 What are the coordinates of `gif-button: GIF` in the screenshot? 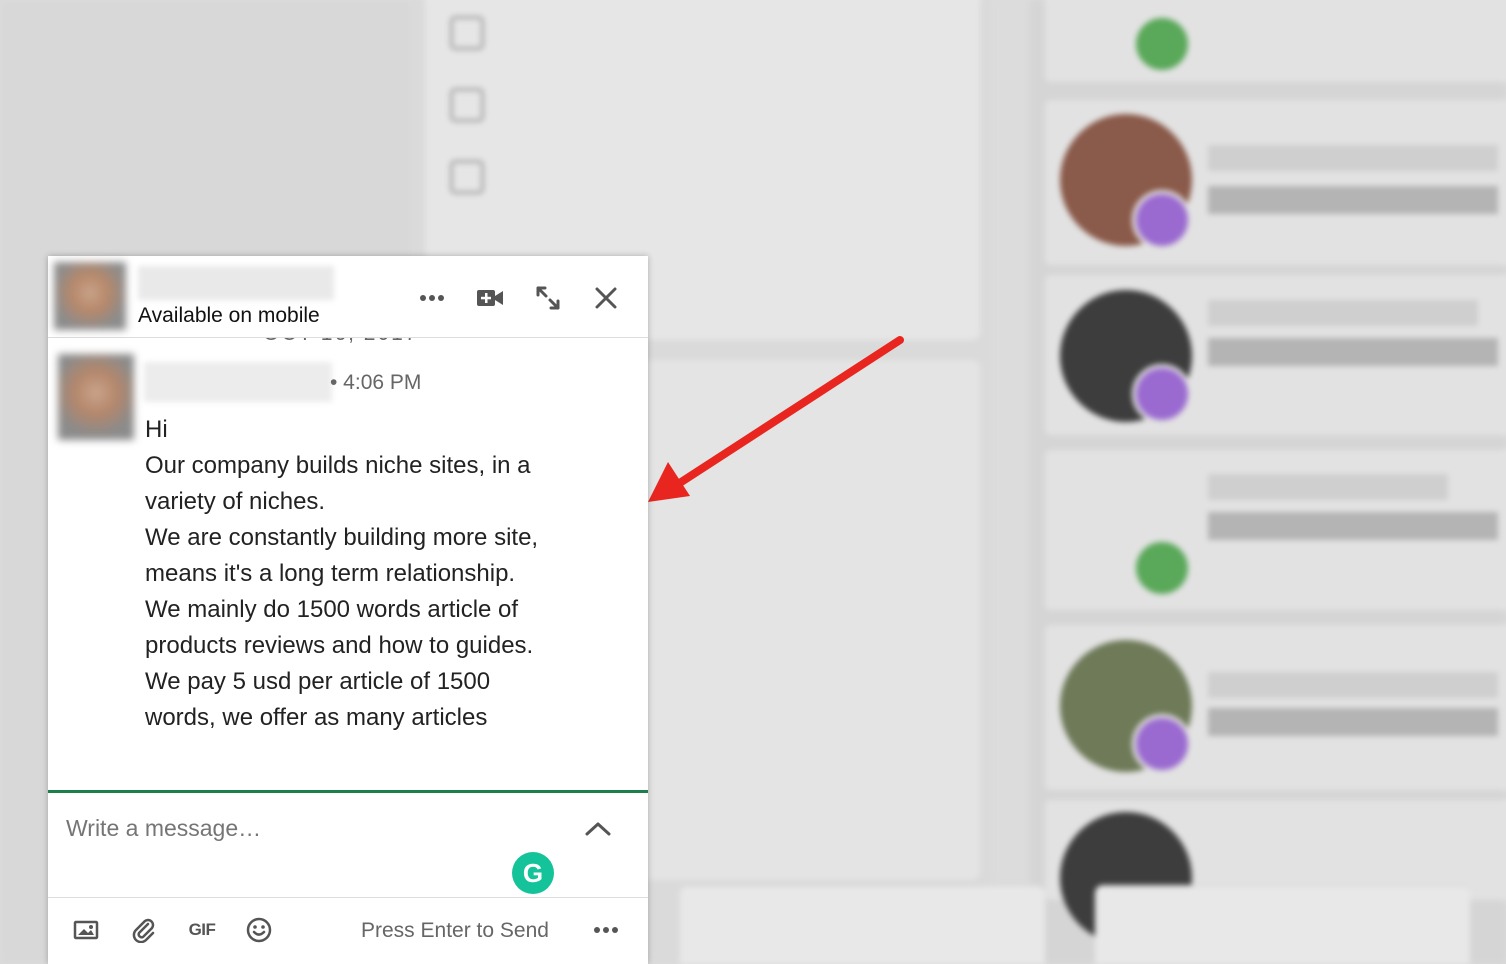 It's located at (202, 930).